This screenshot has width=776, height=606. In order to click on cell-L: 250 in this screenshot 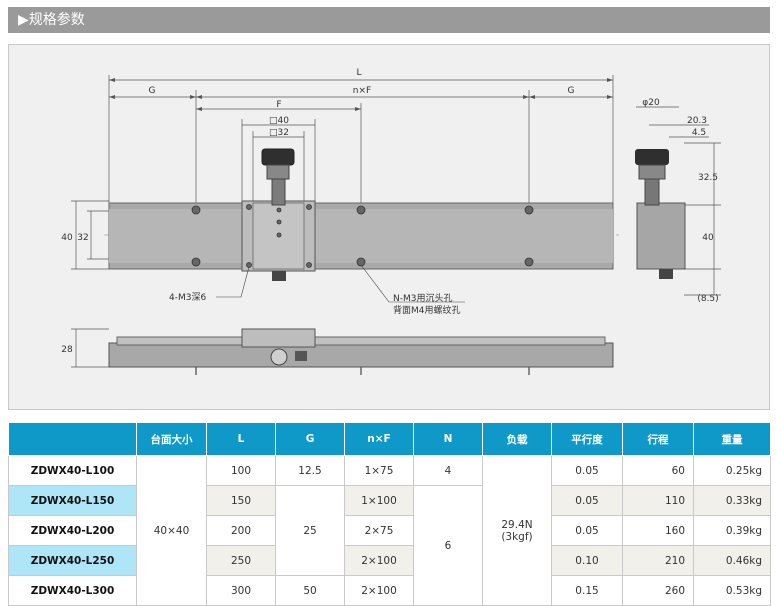, I will do `click(241, 560)`.